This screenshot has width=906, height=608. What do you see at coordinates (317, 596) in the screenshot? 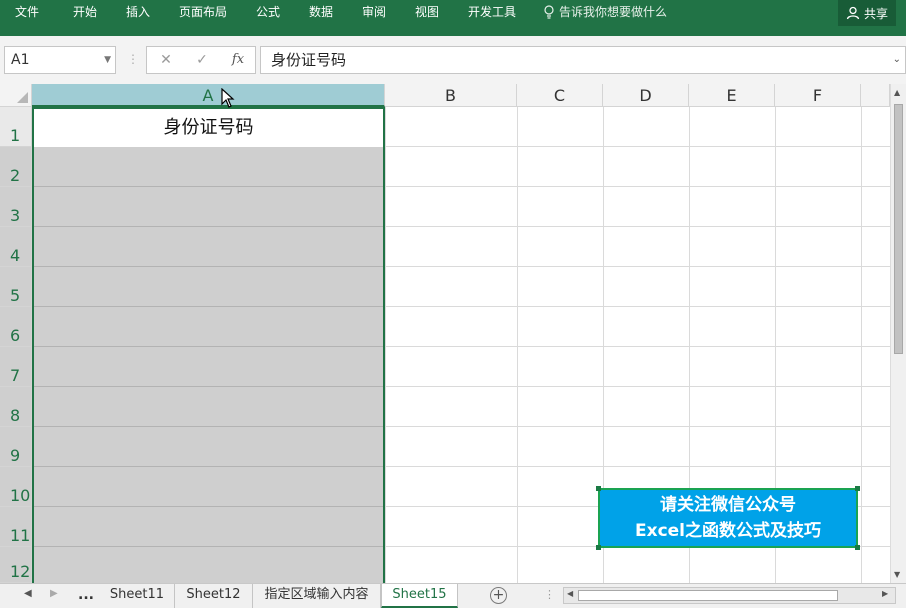
I see `sheet-tab-specified-area: 指定区域输入内容` at bounding box center [317, 596].